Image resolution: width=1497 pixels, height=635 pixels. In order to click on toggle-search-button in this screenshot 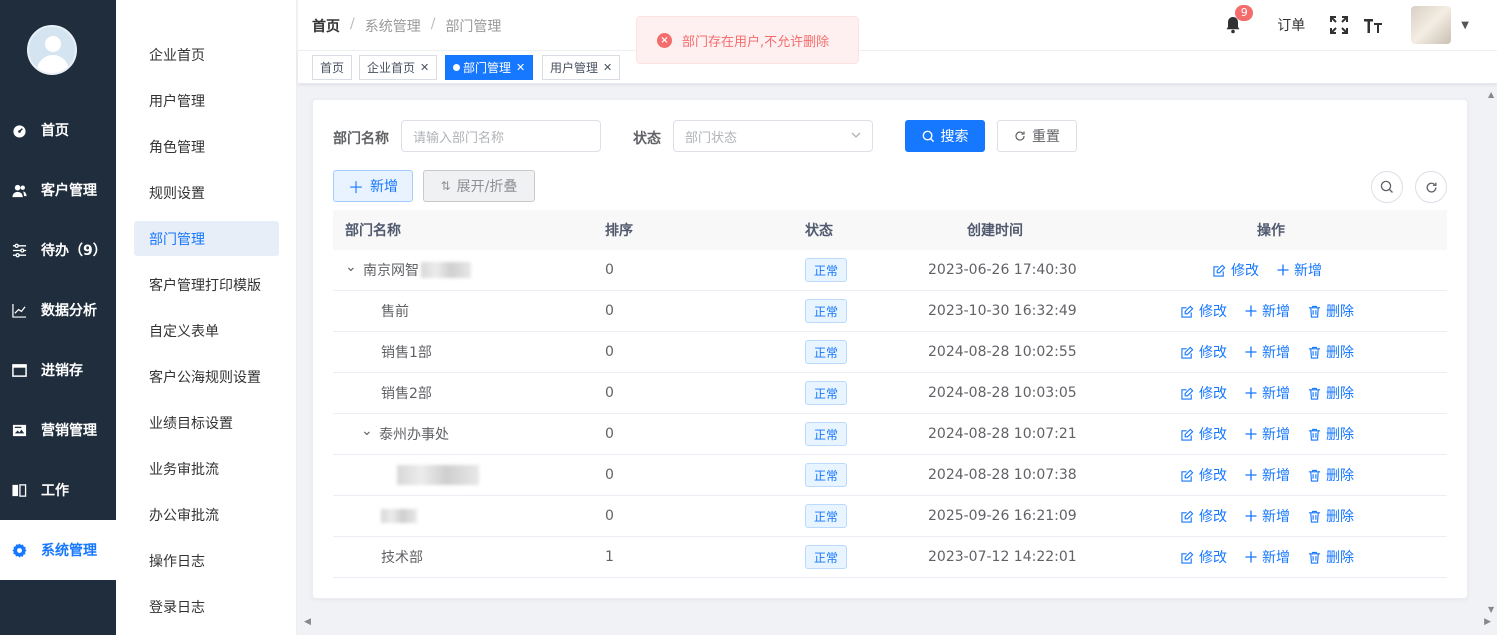, I will do `click(1387, 187)`.